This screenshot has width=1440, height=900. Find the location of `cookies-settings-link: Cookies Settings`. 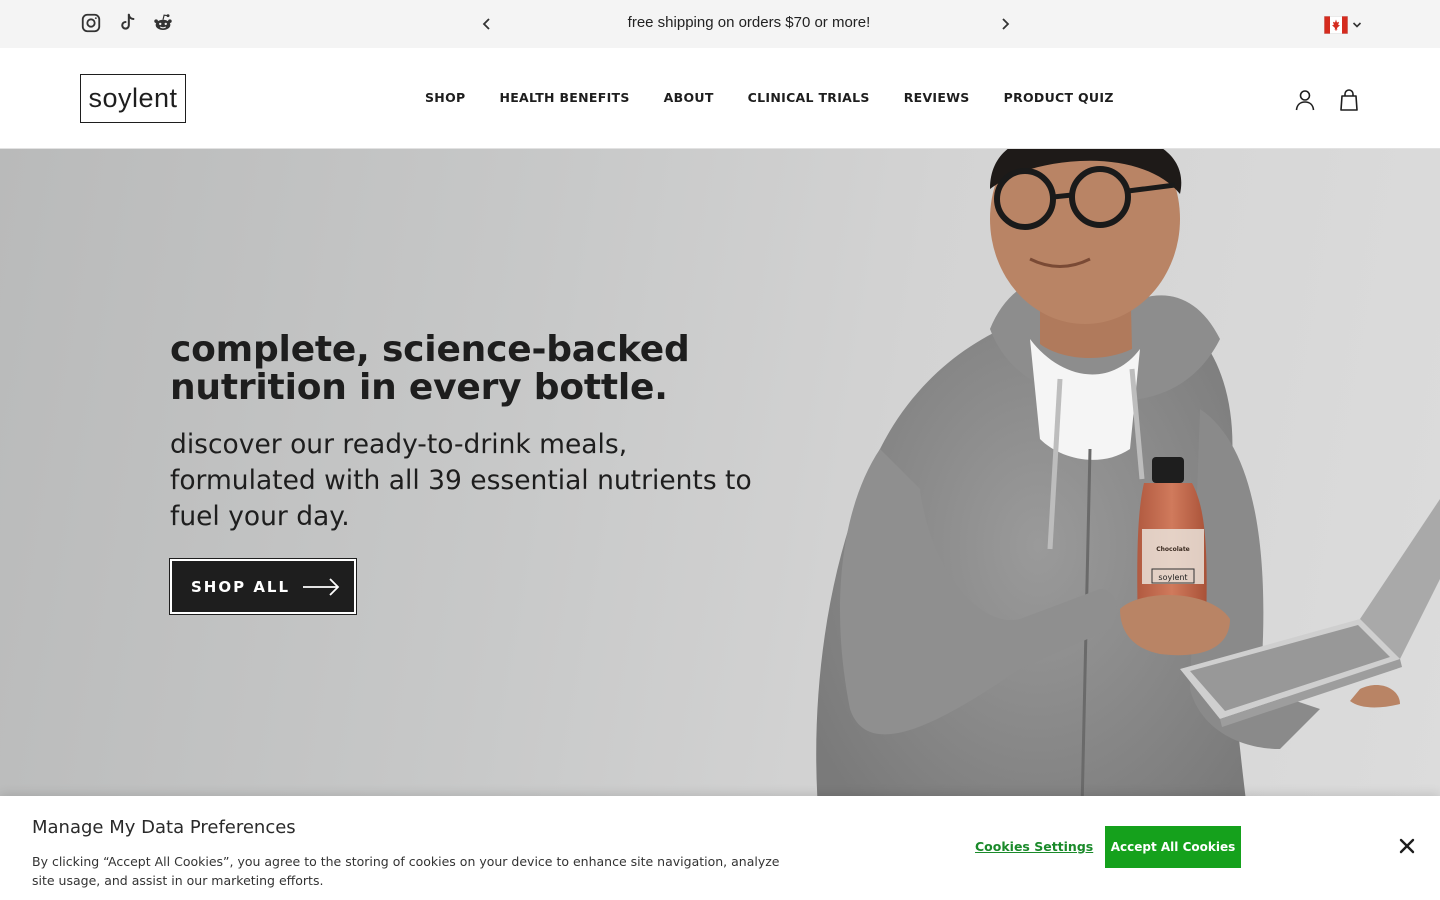

cookies-settings-link: Cookies Settings is located at coordinates (1034, 846).